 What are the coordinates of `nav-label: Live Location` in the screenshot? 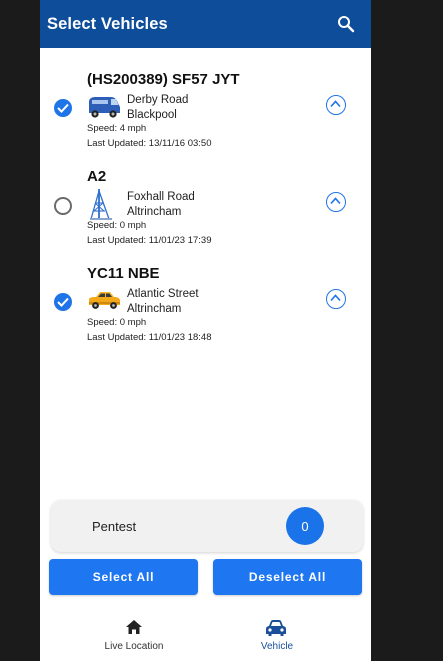 It's located at (134, 646).